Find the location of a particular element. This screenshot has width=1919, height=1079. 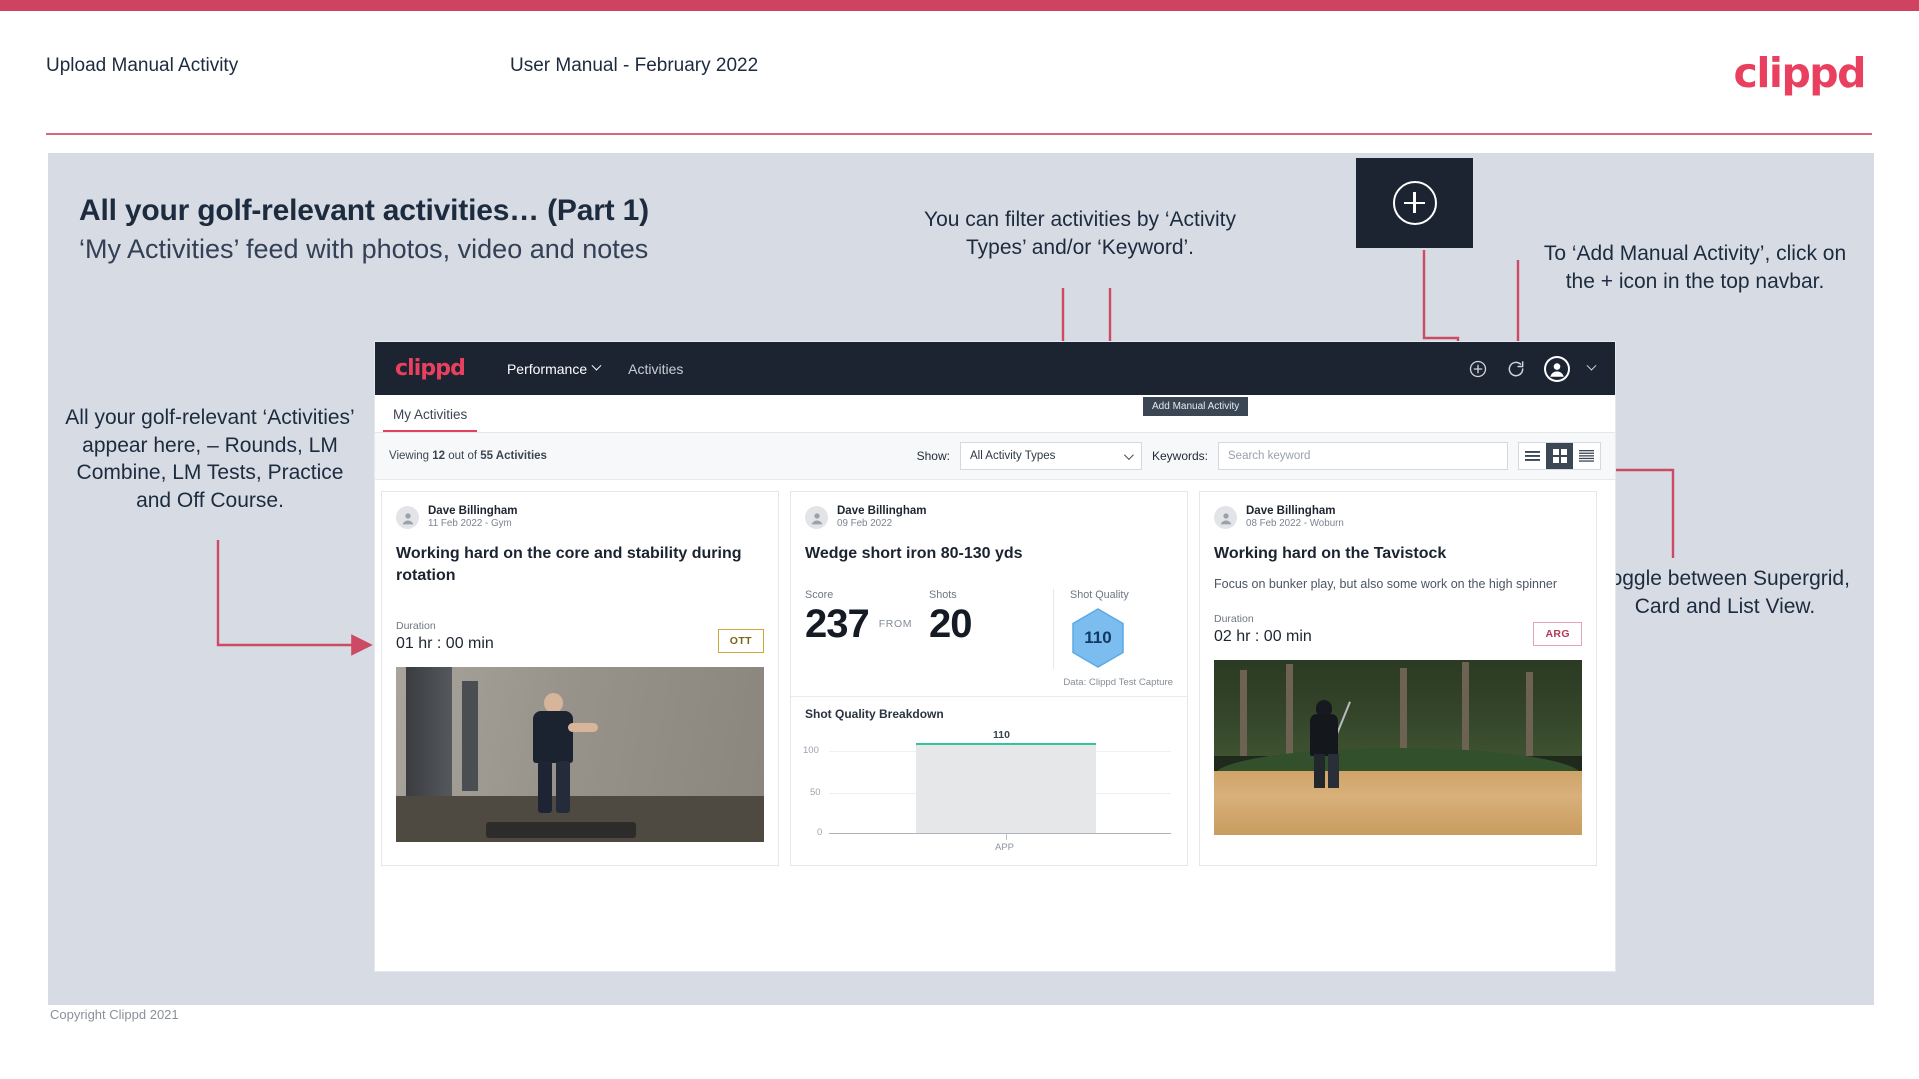

viewing-mid: out of is located at coordinates (463, 456).